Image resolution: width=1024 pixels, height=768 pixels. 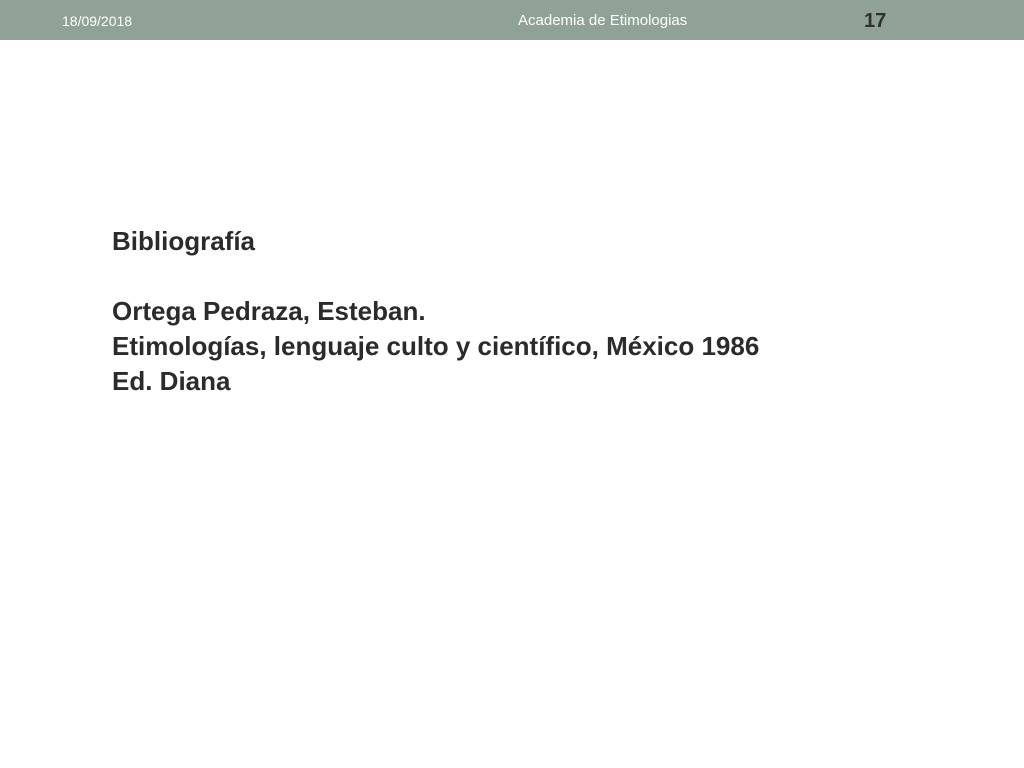 What do you see at coordinates (97, 21) in the screenshot?
I see `slide-date: 18/09/2018` at bounding box center [97, 21].